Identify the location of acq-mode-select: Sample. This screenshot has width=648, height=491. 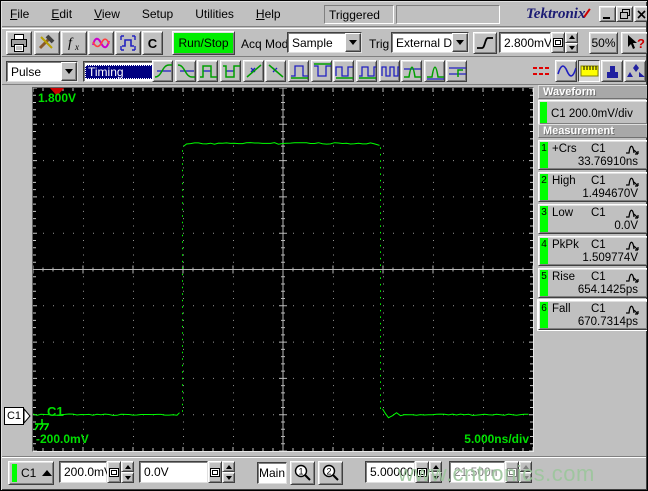
(324, 42).